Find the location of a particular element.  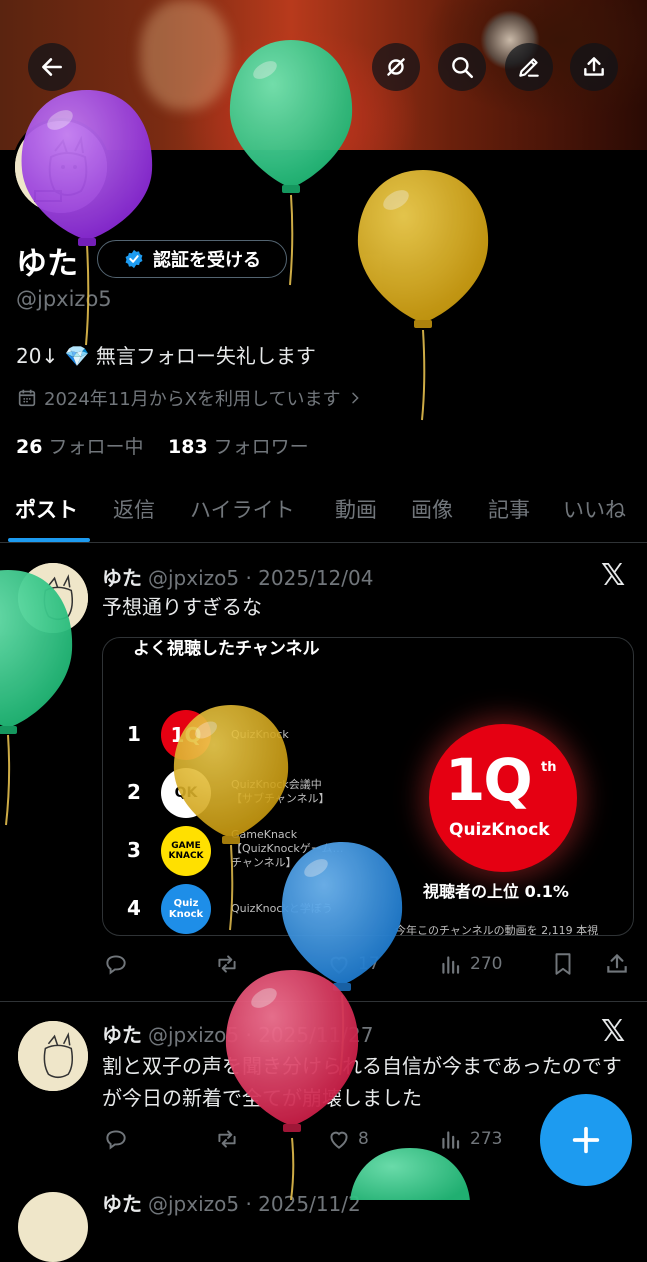

no-translate-button is located at coordinates (396, 67).